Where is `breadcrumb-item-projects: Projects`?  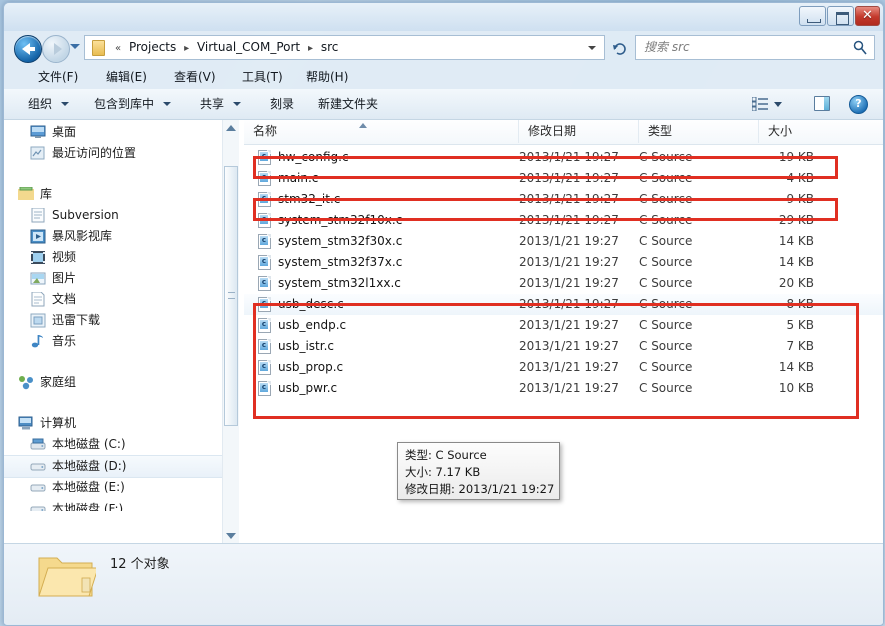 breadcrumb-item-projects: Projects is located at coordinates (152, 47).